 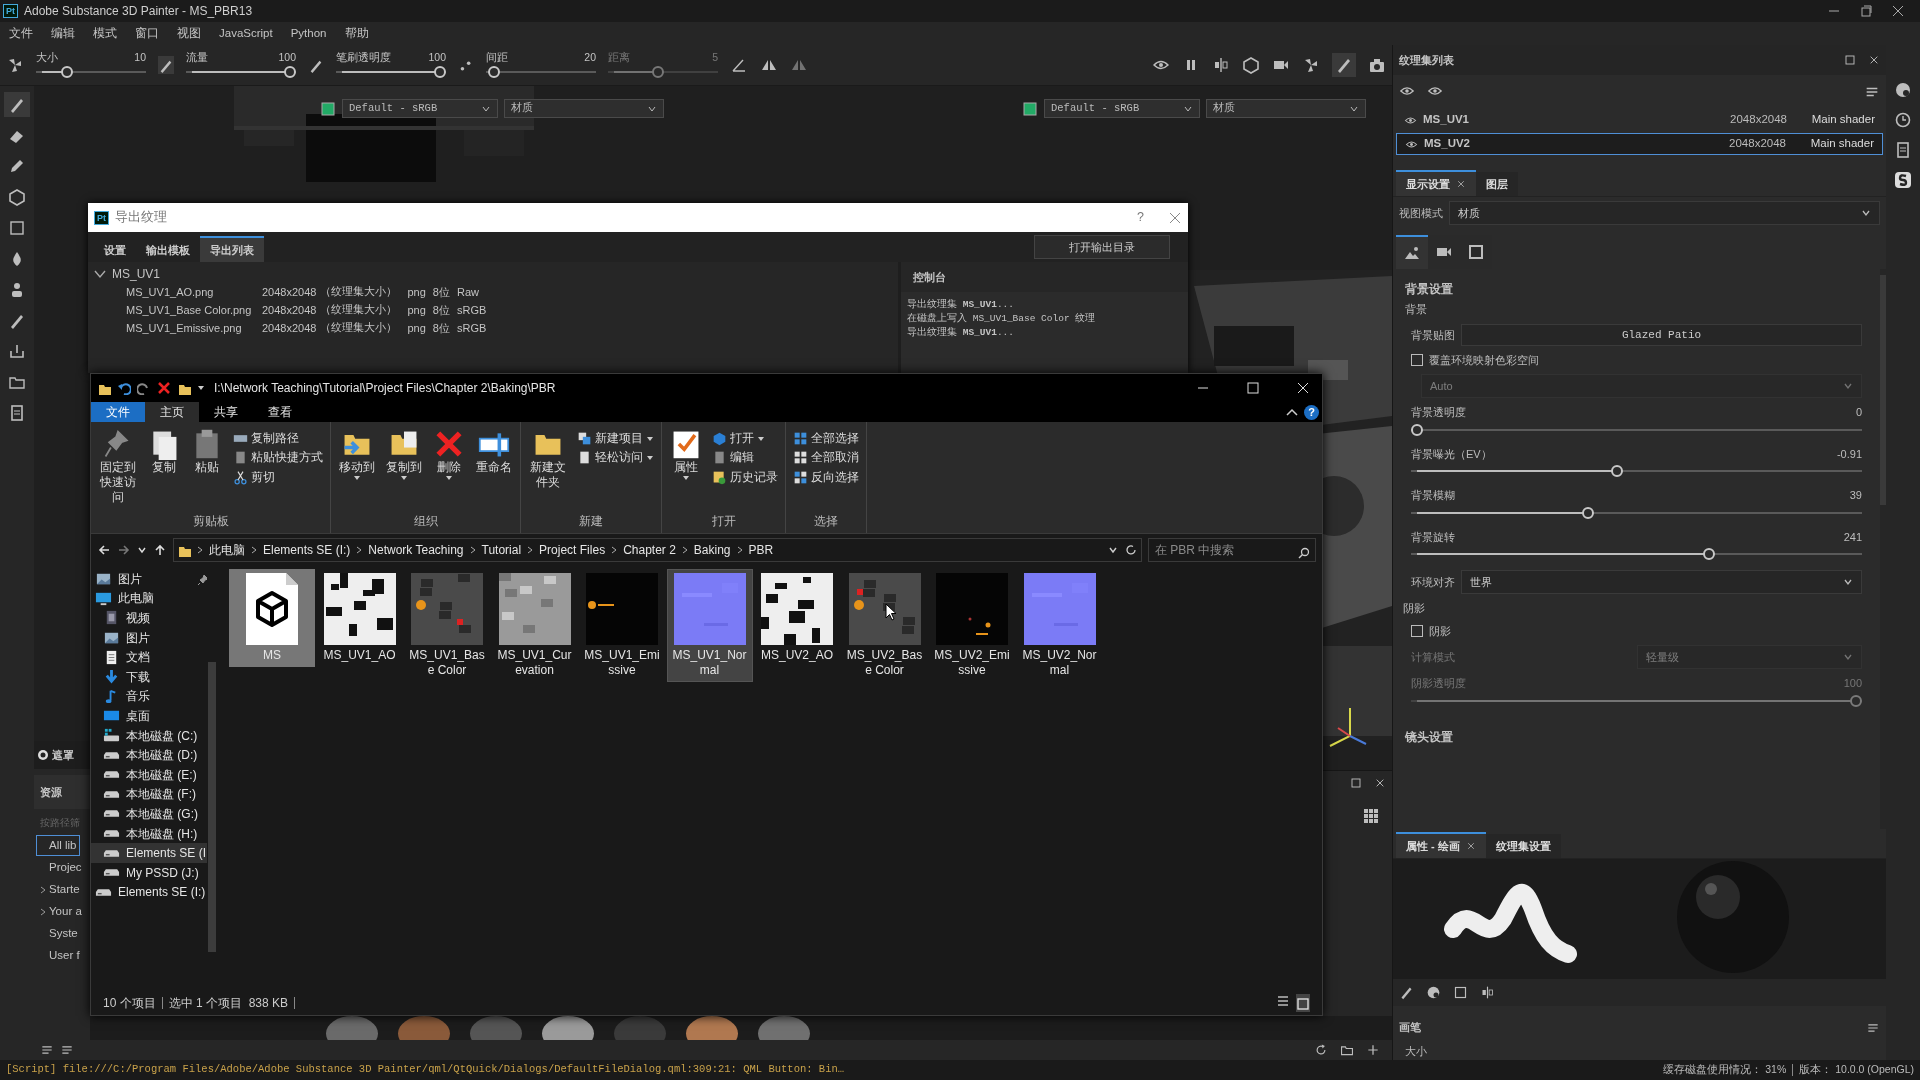 What do you see at coordinates (1639, 120) in the screenshot?
I see `texture-set-row: MS_UV1 2048x2048 Main shader` at bounding box center [1639, 120].